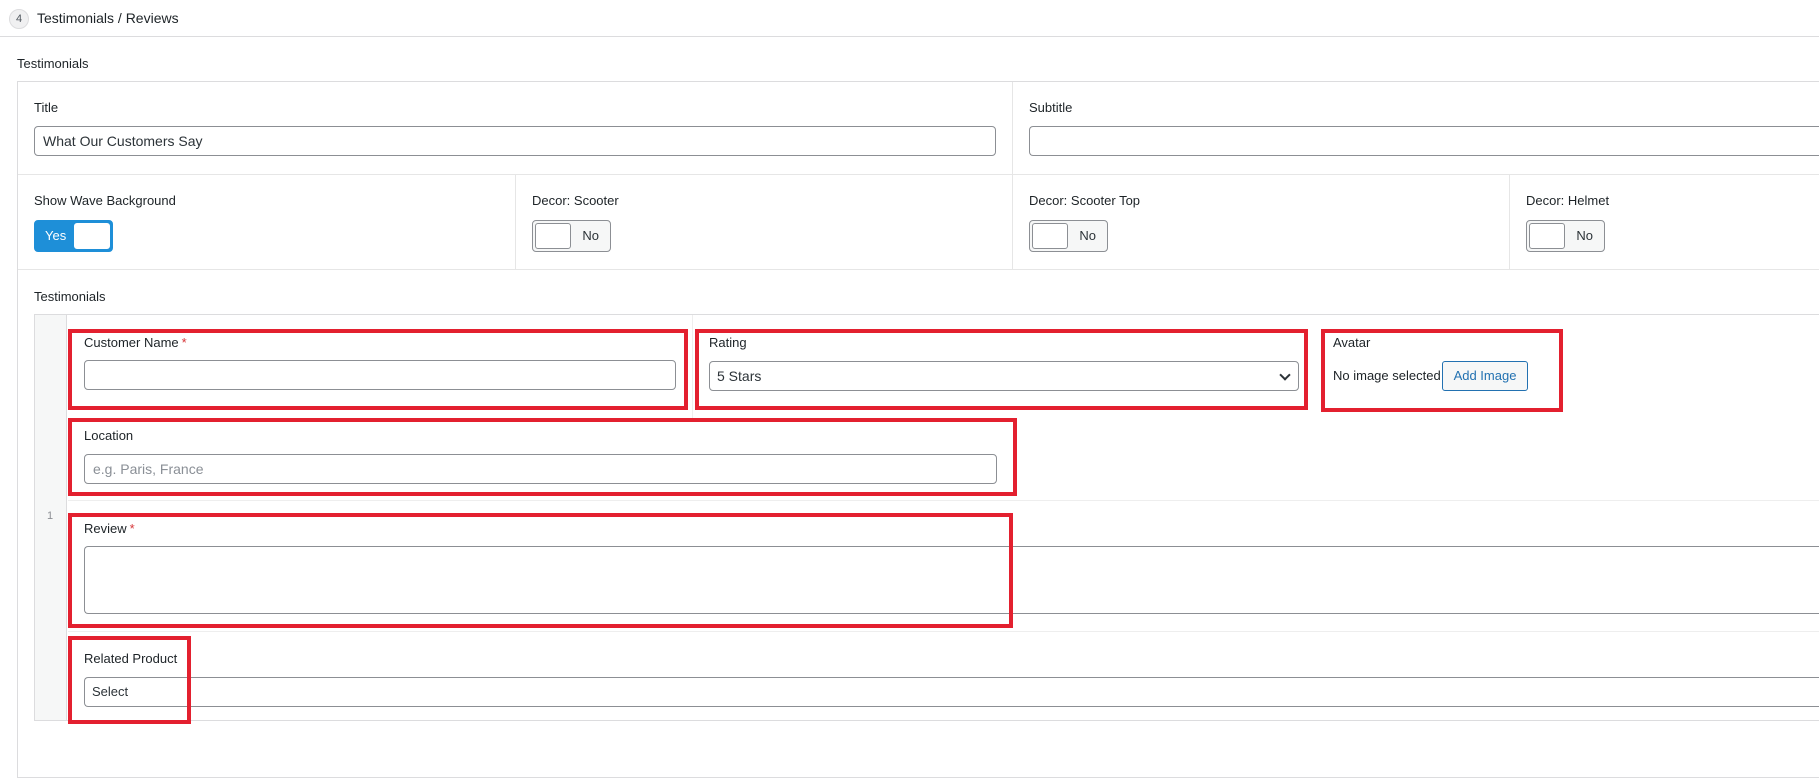  I want to click on title-input: What Our Customers Say, so click(515, 141).